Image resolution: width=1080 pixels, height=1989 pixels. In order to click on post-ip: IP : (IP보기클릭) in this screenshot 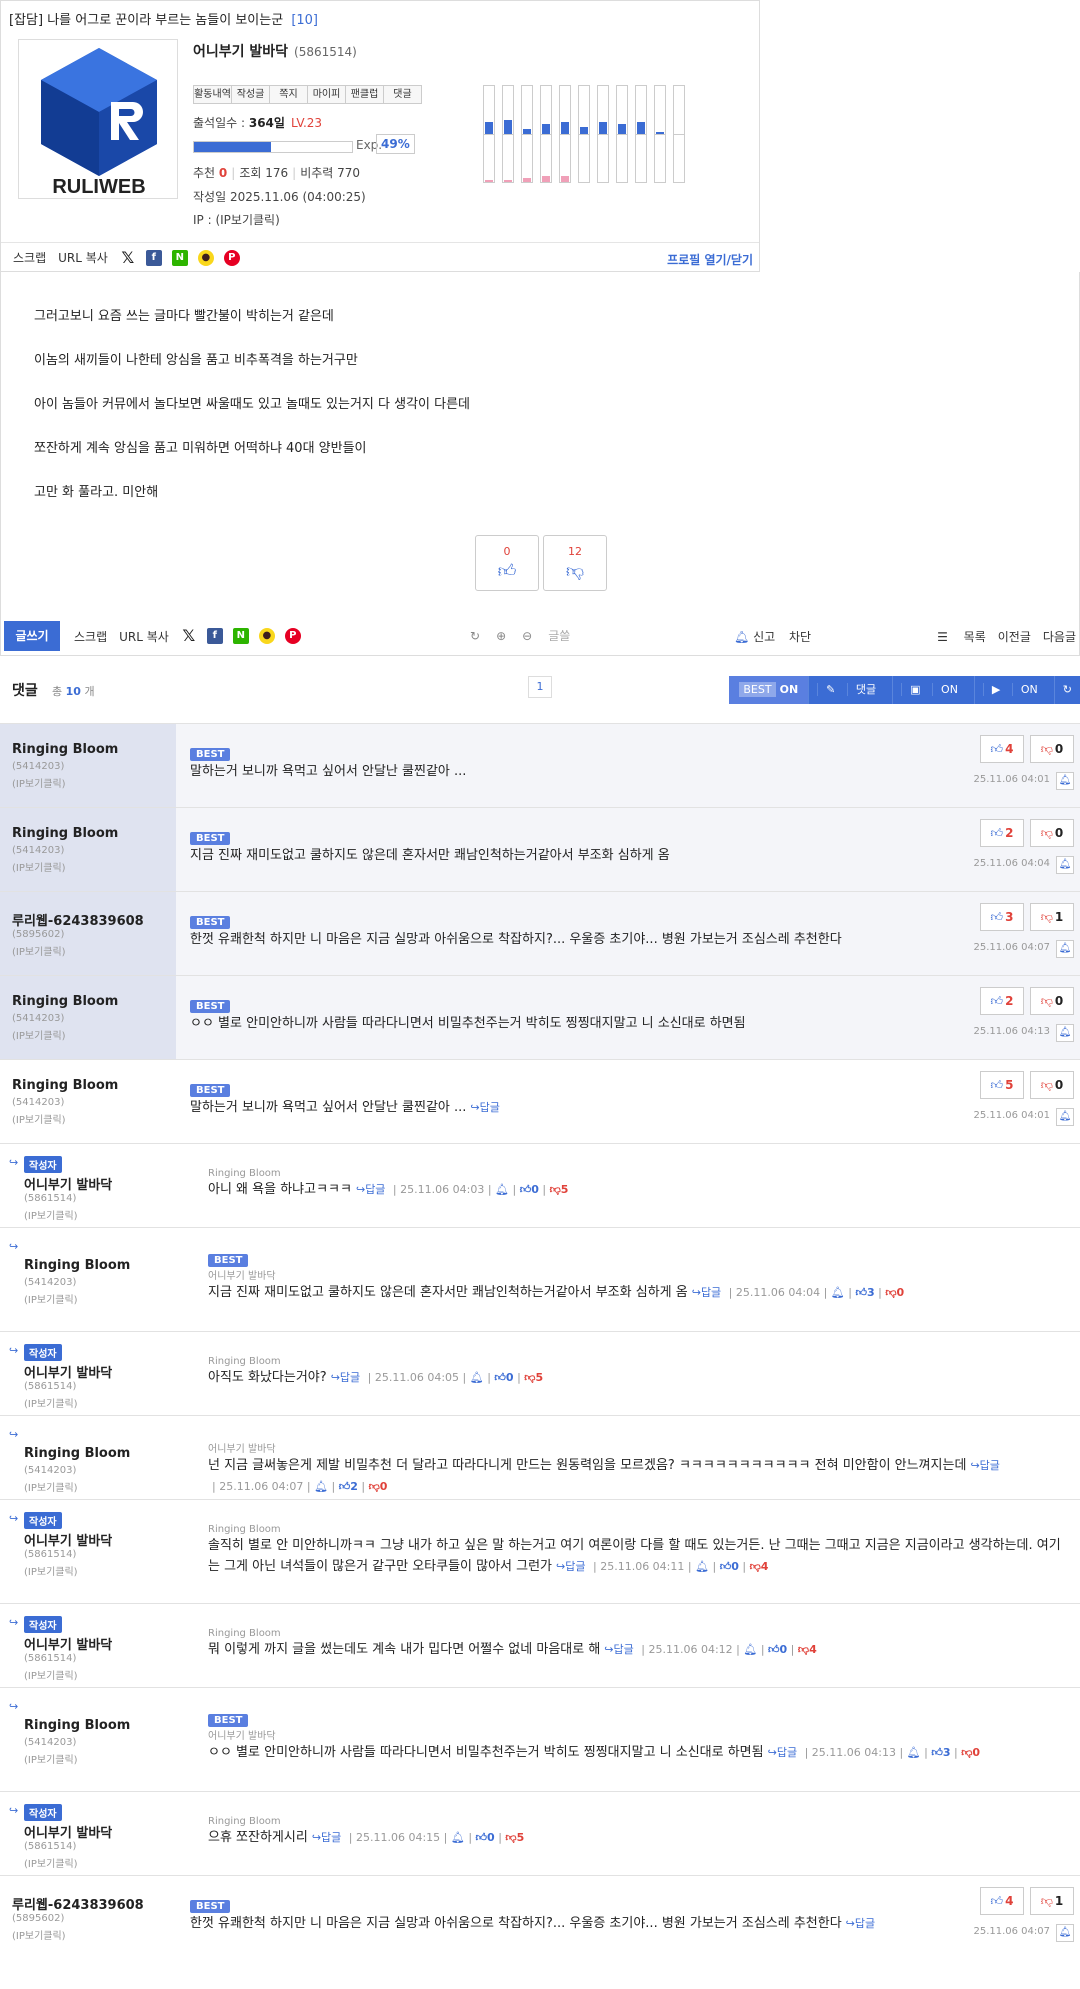, I will do `click(236, 219)`.